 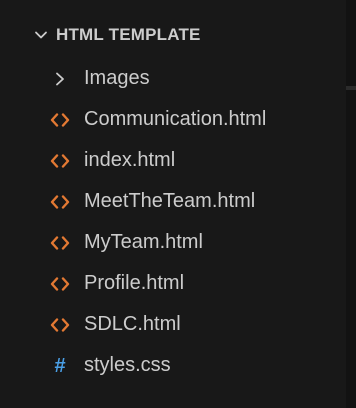 I want to click on chevron-right-icon, so click(x=60, y=79).